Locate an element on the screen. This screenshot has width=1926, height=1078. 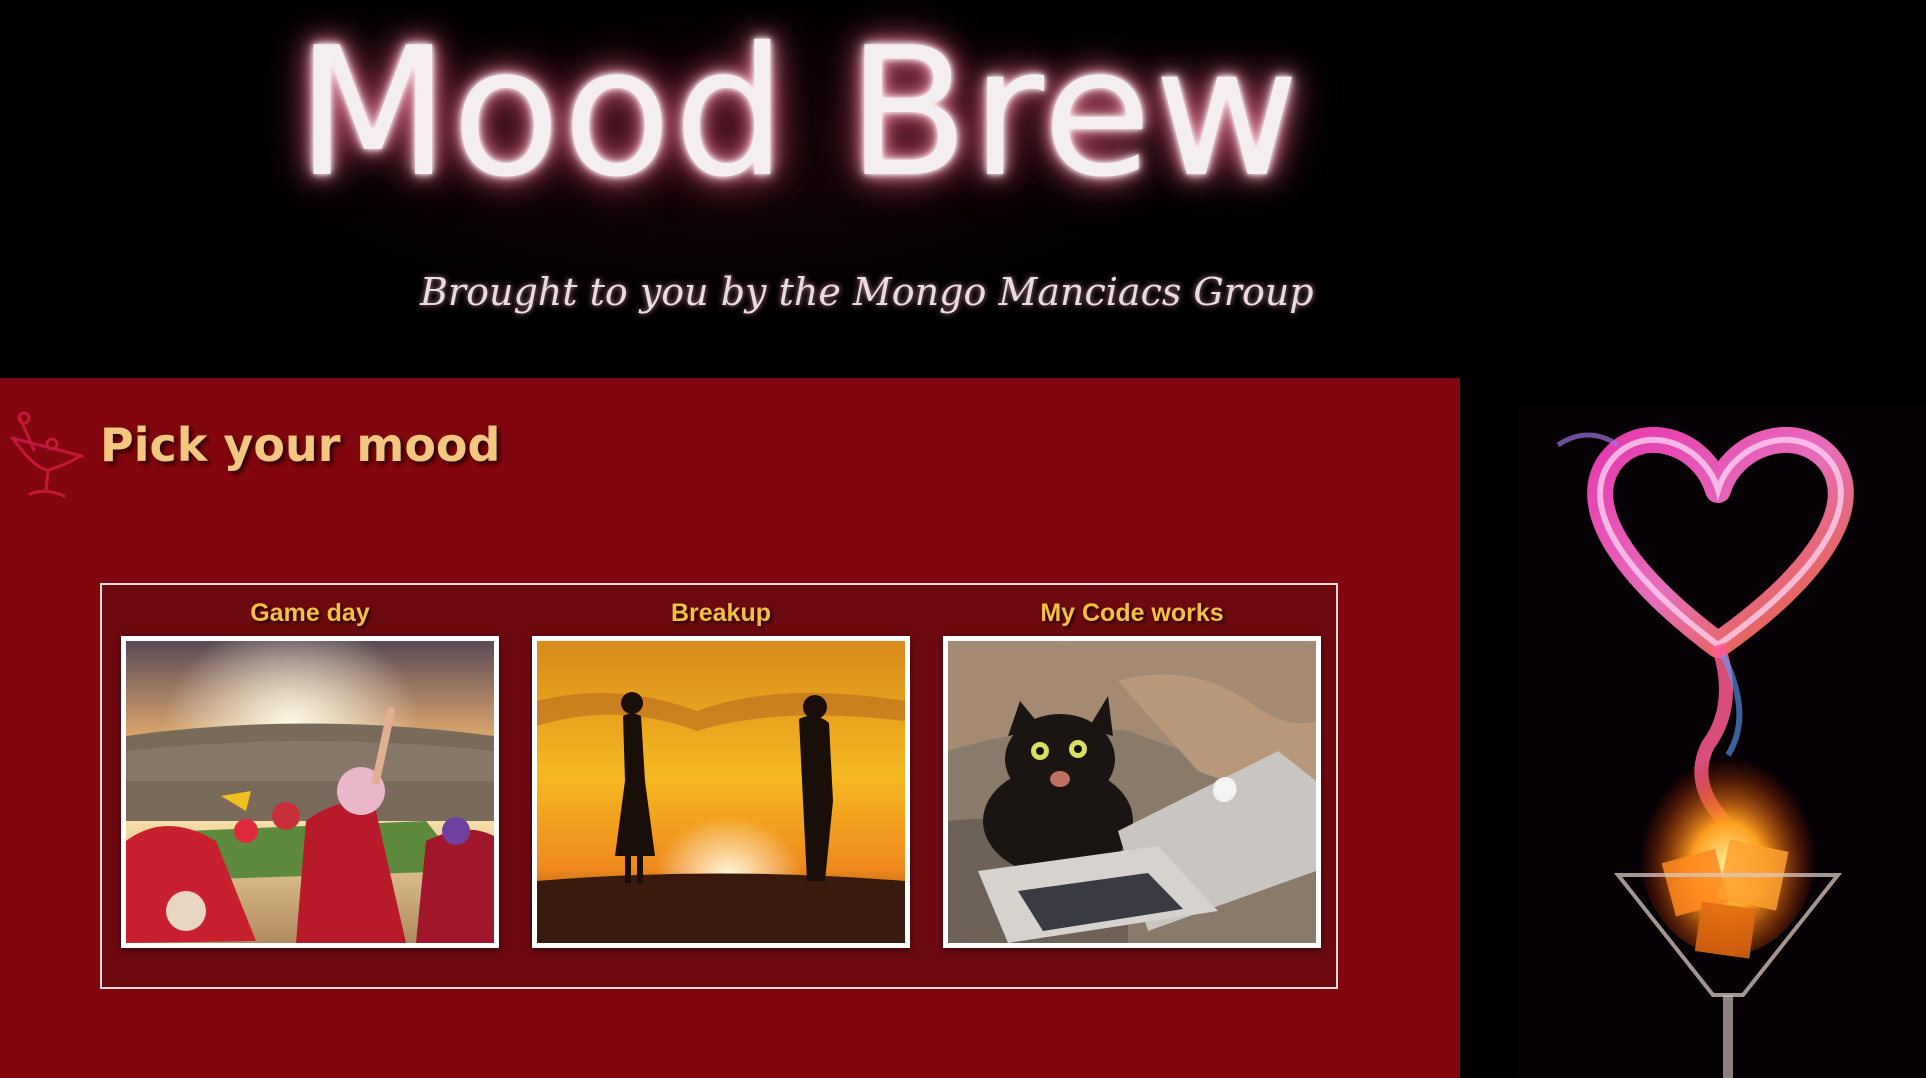
mood-image-breakup is located at coordinates (721, 792).